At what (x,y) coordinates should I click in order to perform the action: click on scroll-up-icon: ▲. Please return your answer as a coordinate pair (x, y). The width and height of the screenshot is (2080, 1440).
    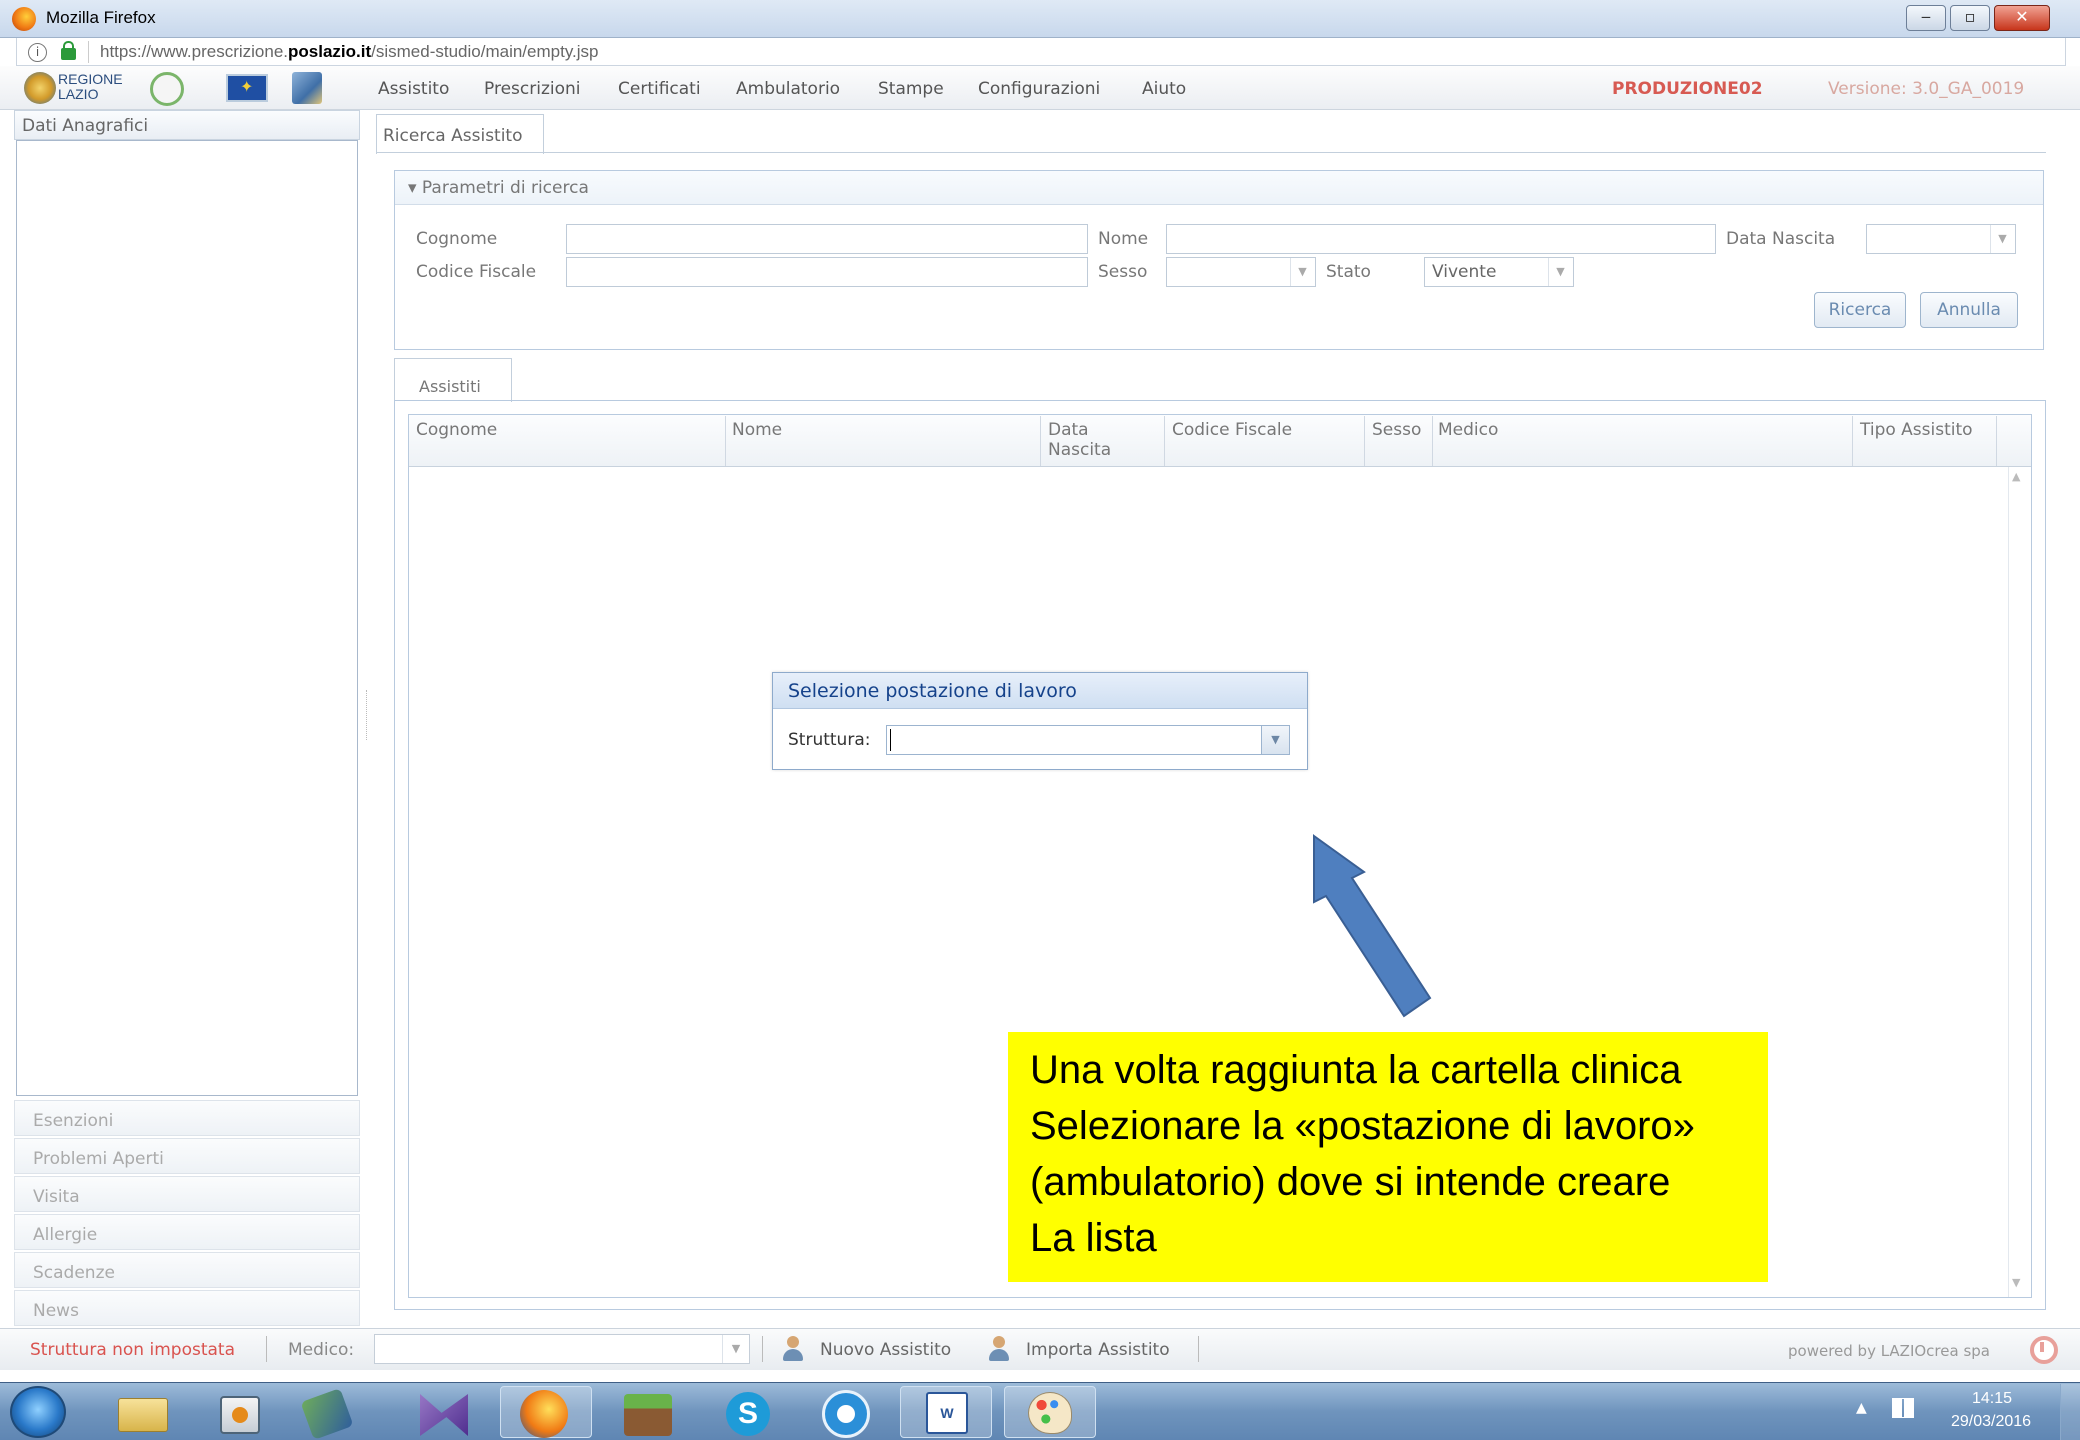
    Looking at the image, I should click on (2016, 476).